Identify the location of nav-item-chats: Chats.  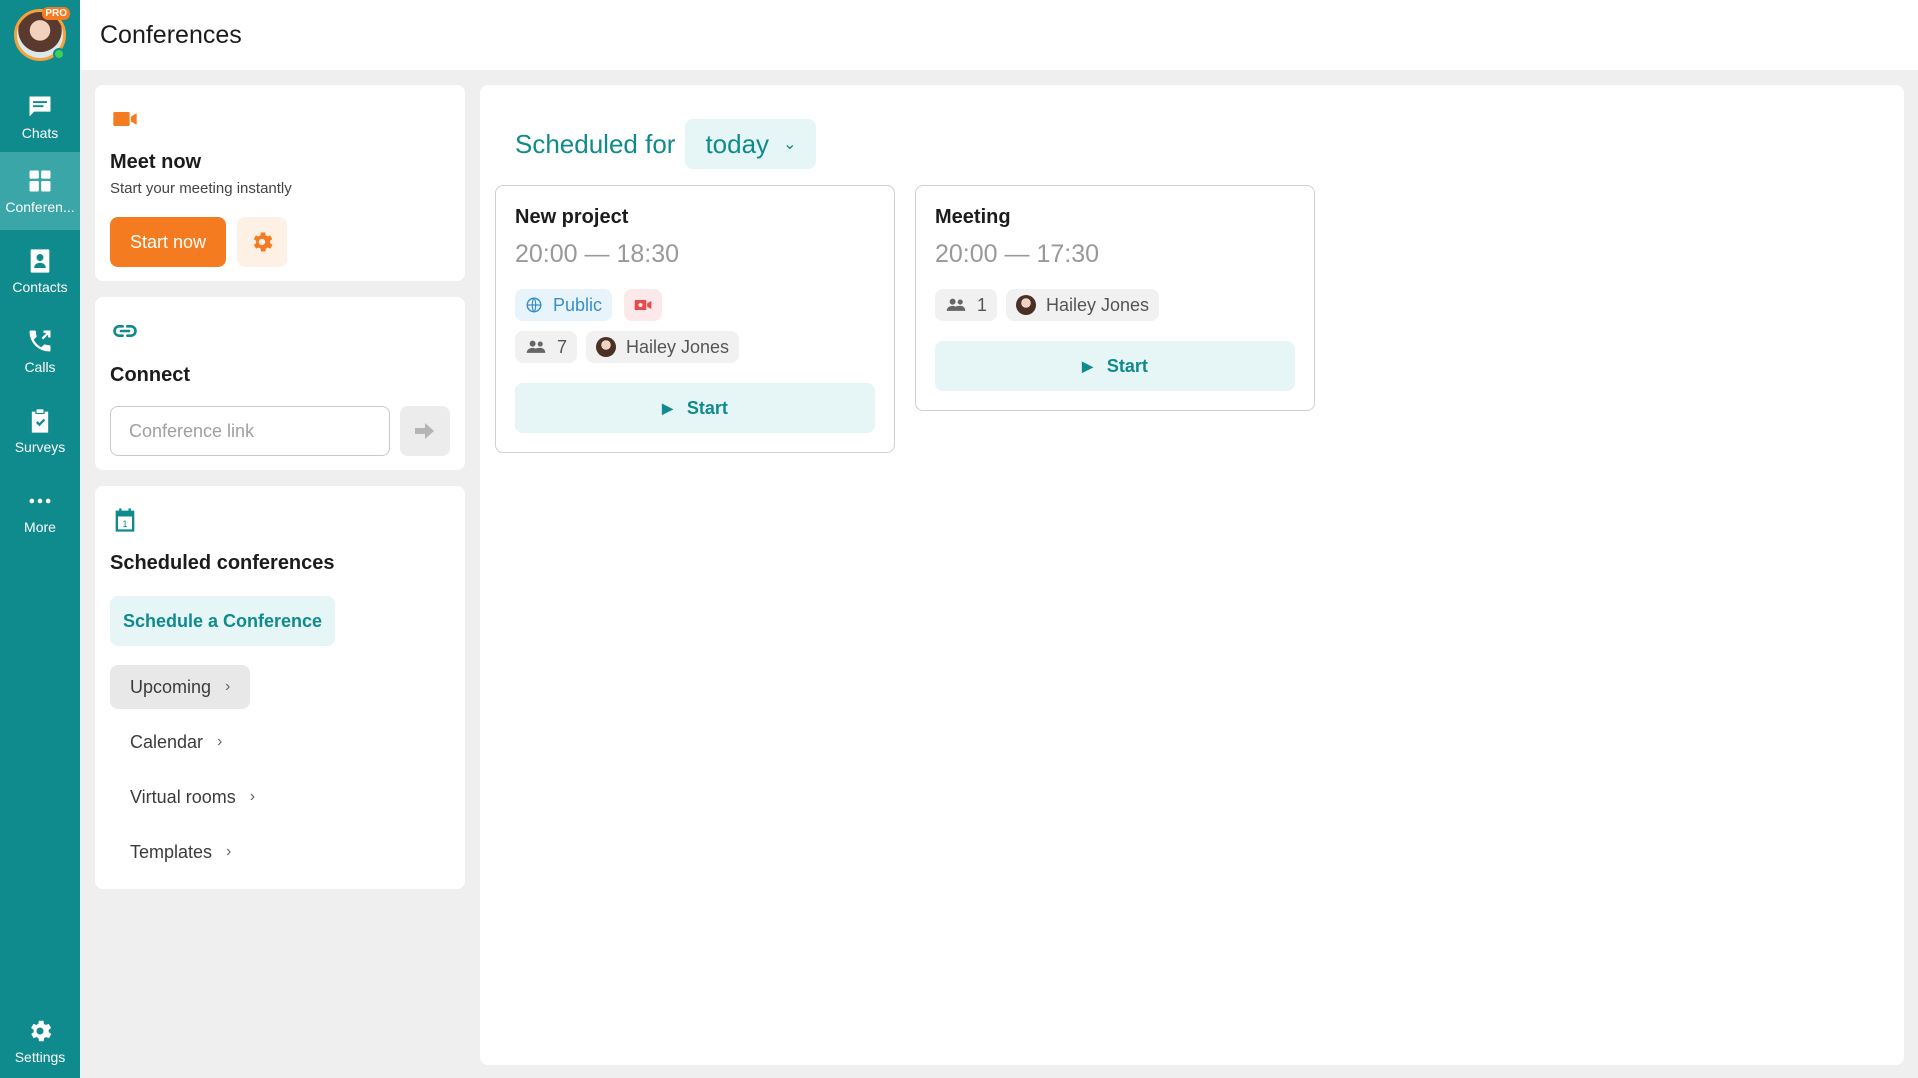
(40, 117).